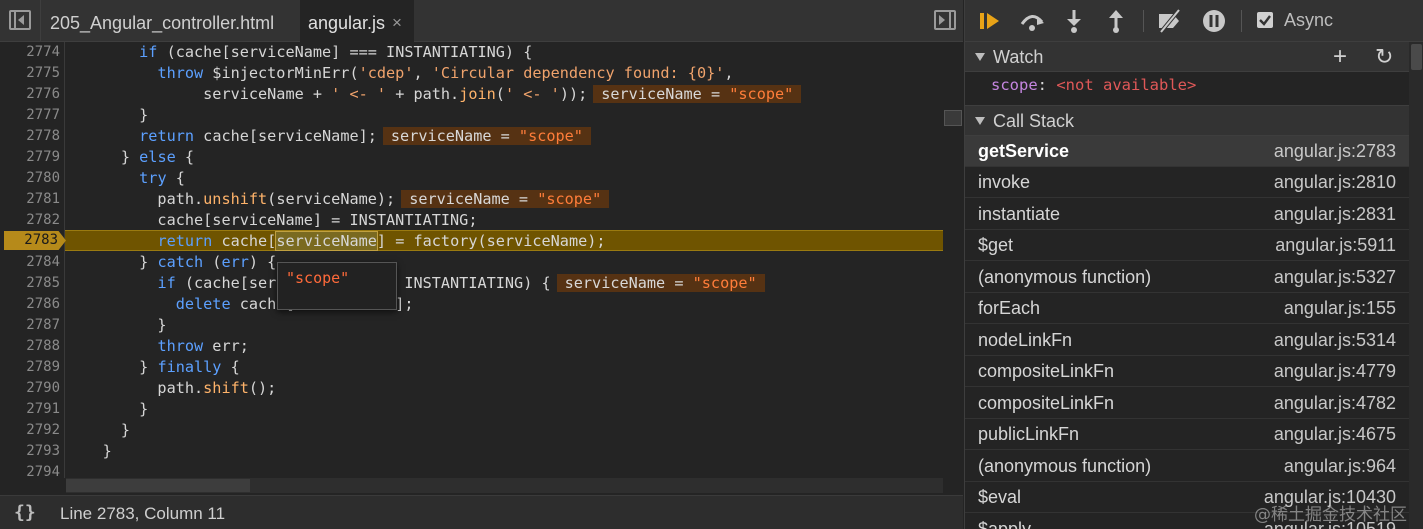  What do you see at coordinates (337, 286) in the screenshot?
I see `hover-value-popover: "scope"` at bounding box center [337, 286].